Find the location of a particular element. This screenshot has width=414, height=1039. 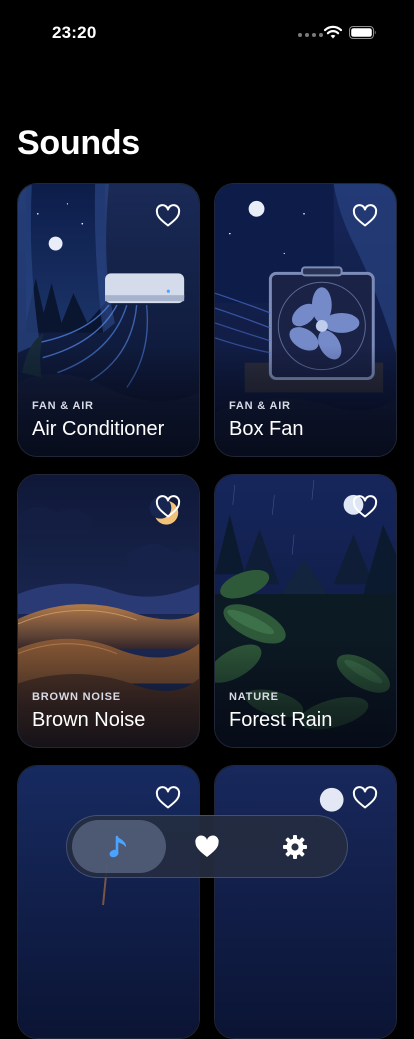

signal-icon is located at coordinates (310, 35).